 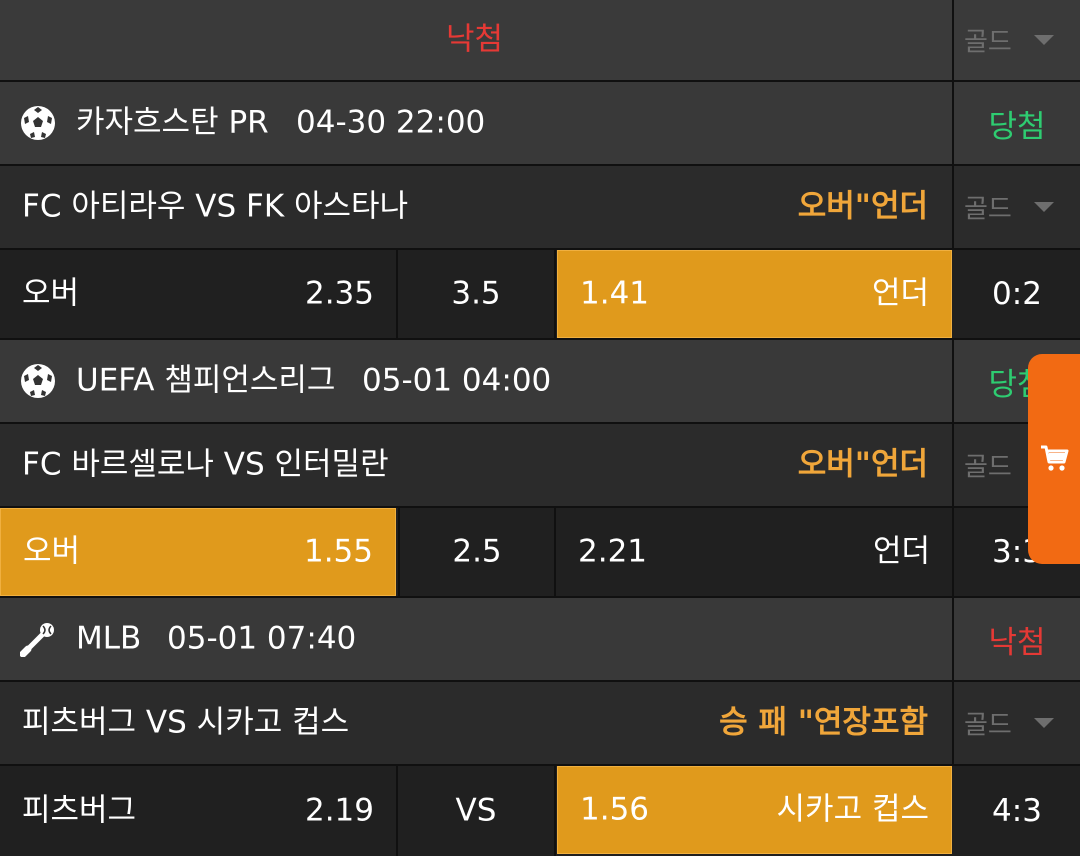 What do you see at coordinates (852, 809) in the screenshot?
I see `option-label: 시카고 컵스` at bounding box center [852, 809].